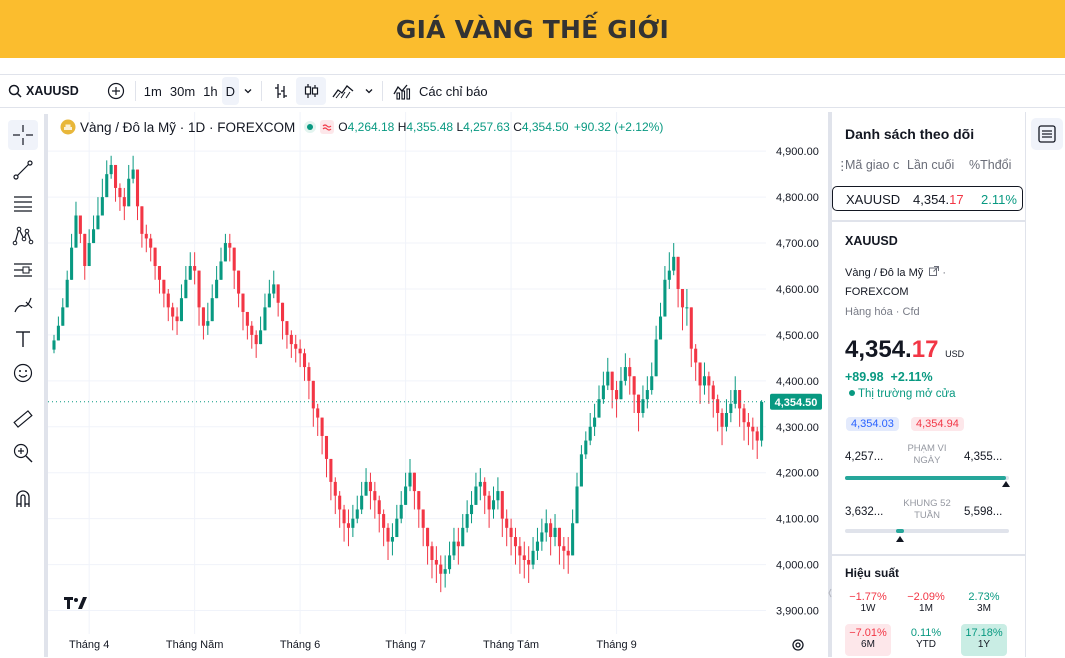 Image resolution: width=1065 pixels, height=658 pixels. What do you see at coordinates (905, 349) in the screenshot?
I see `detail-price: 4,354.17 USD` at bounding box center [905, 349].